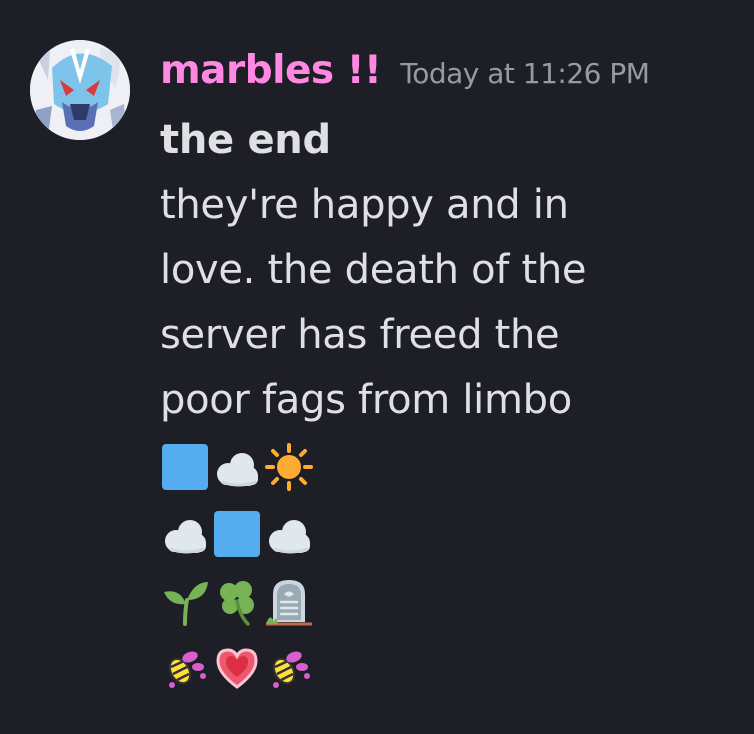 This screenshot has width=754, height=734. I want to click on sun-icon, so click(289, 467).